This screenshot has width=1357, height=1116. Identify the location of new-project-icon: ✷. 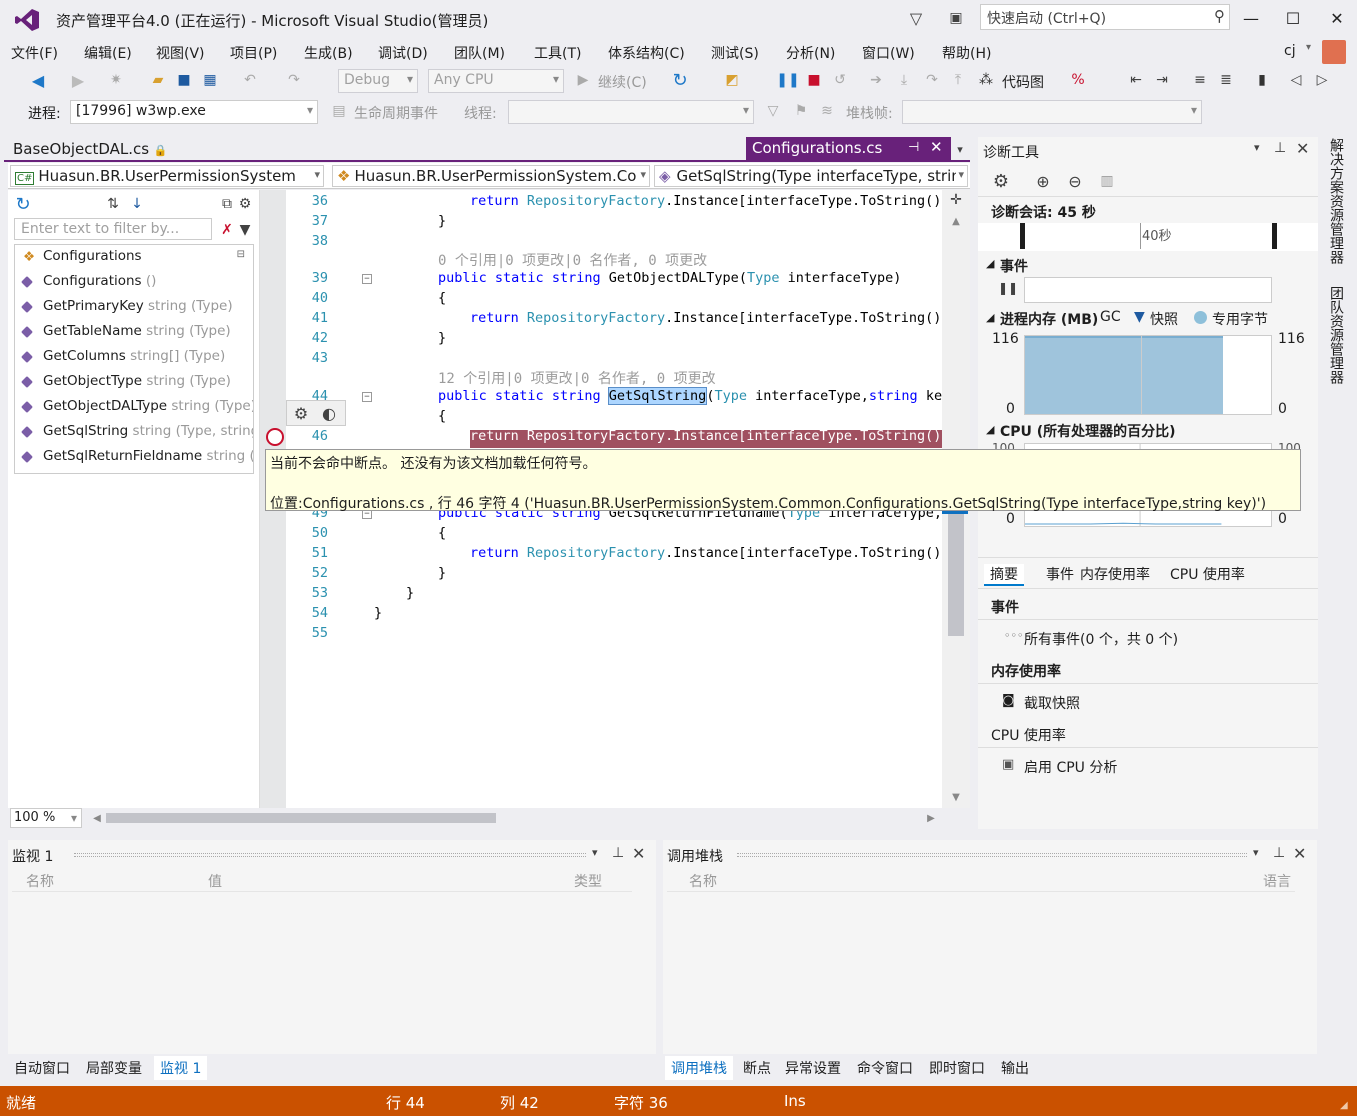
(116, 80).